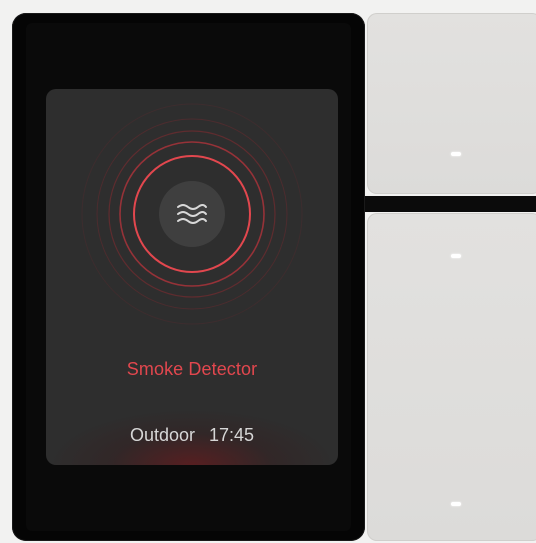 The height and width of the screenshot is (543, 536). What do you see at coordinates (450, 204) in the screenshot?
I see `switch-divider` at bounding box center [450, 204].